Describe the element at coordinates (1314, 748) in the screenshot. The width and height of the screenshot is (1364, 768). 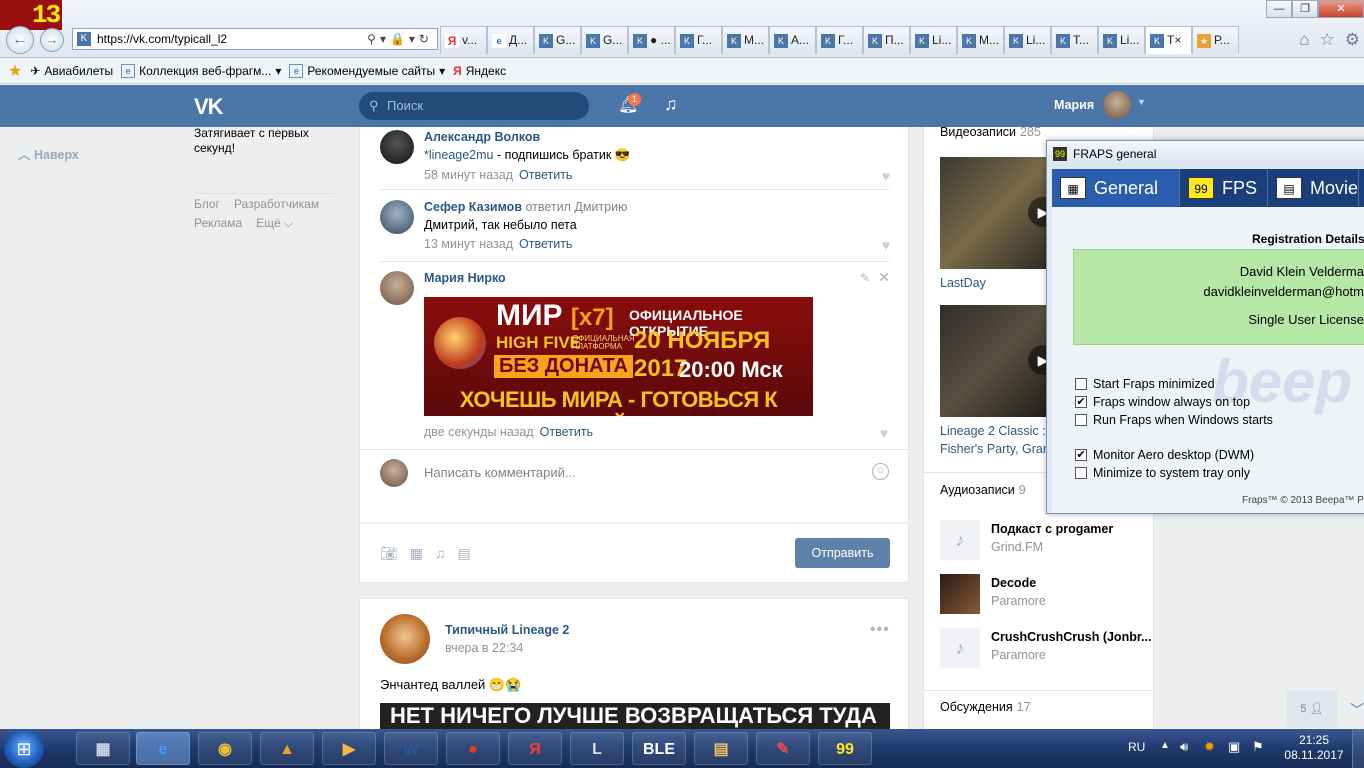
I see `clock: 21:25 08.11.2017` at that location.